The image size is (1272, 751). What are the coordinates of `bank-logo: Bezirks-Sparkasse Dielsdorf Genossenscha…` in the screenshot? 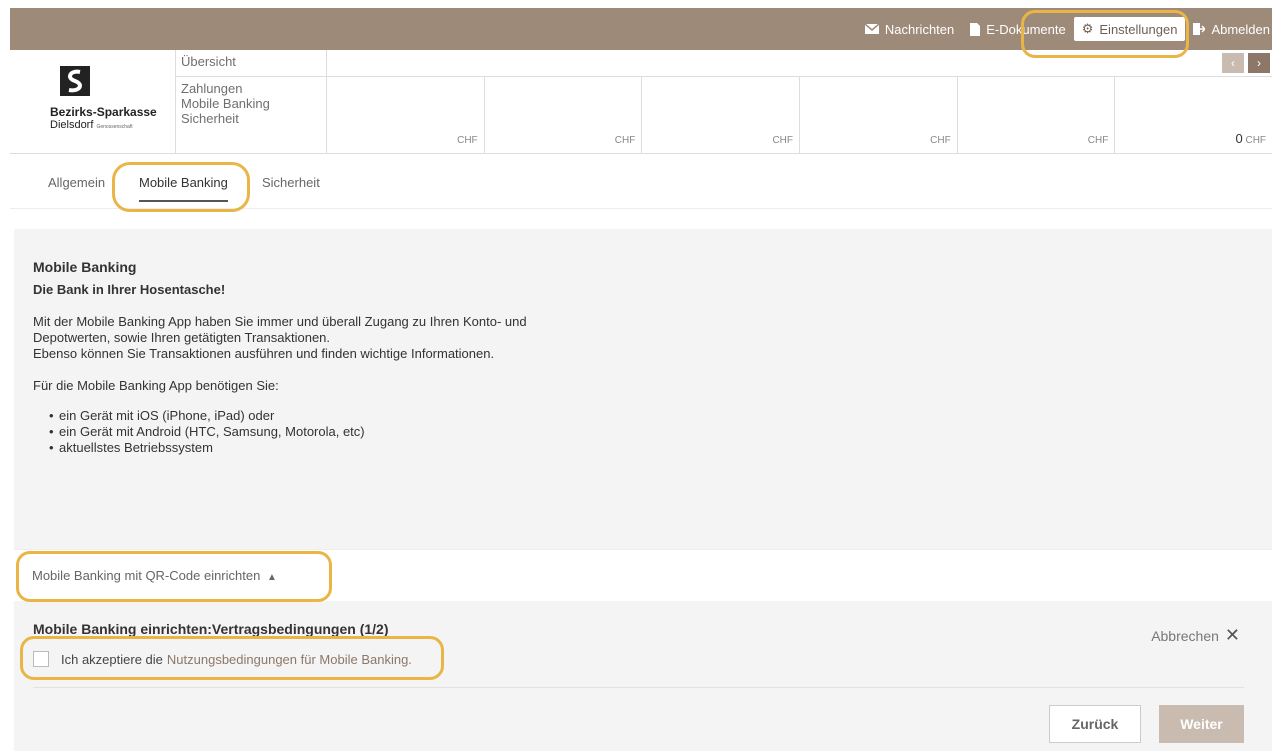 It's located at (115, 106).